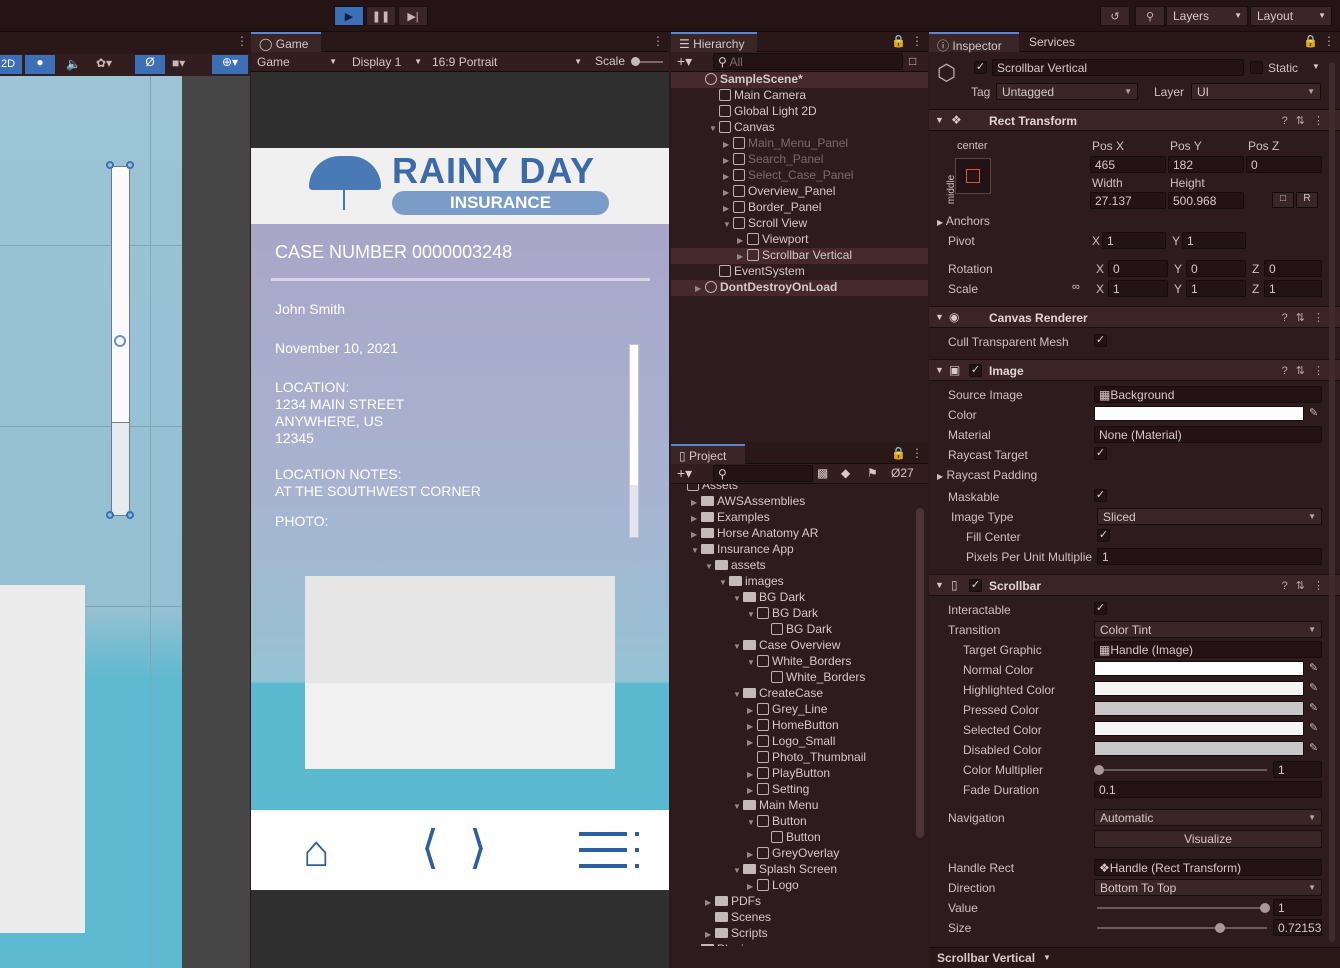 This screenshot has height=968, width=1340. What do you see at coordinates (793, 758) in the screenshot?
I see `project-item: Photo_Thumbnail` at bounding box center [793, 758].